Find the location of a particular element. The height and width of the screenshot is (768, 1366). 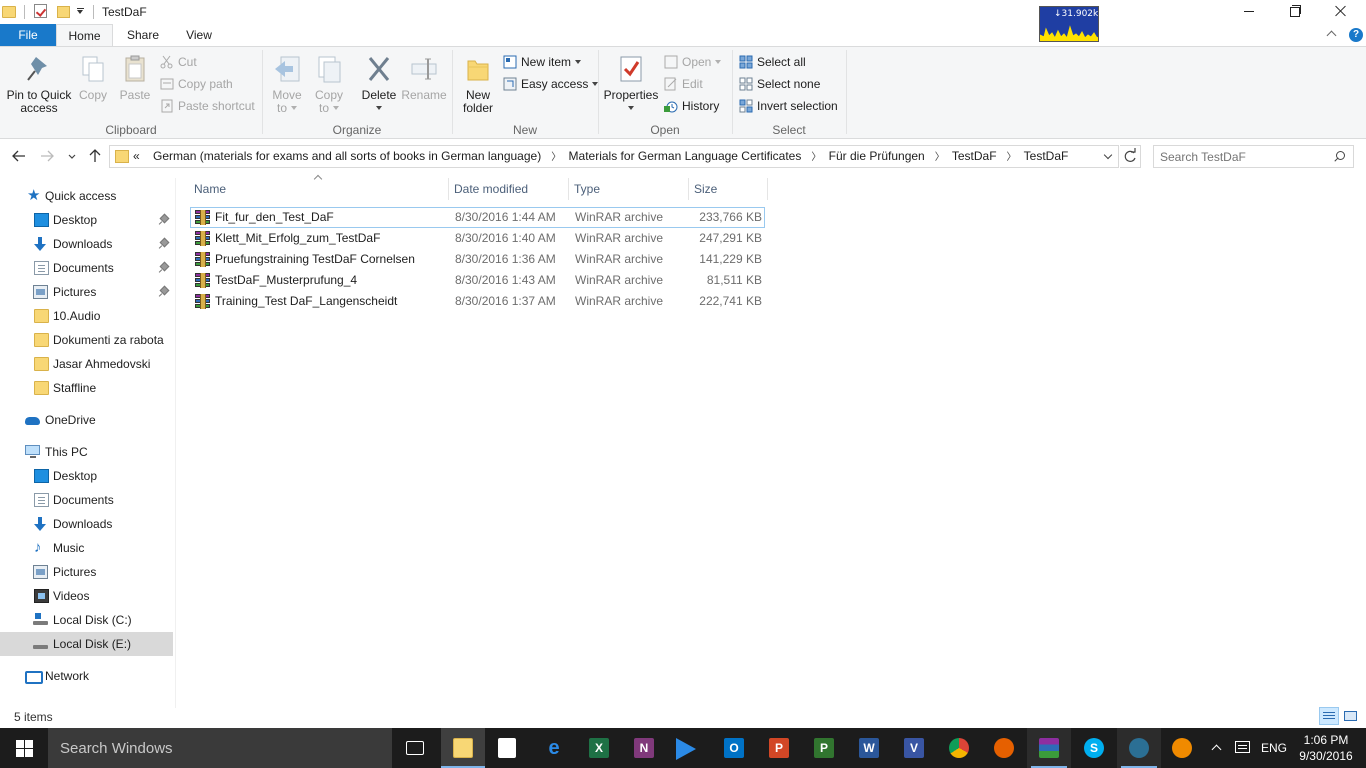

show-hidden-icons-chevron-icon is located at coordinates (1216, 748).